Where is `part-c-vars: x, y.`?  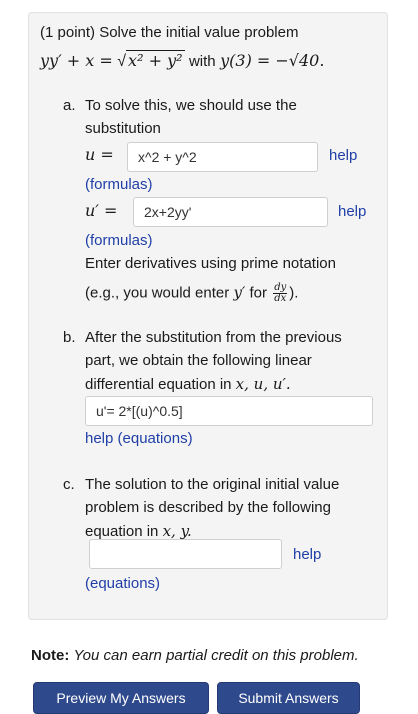
part-c-vars: x, y. is located at coordinates (177, 531).